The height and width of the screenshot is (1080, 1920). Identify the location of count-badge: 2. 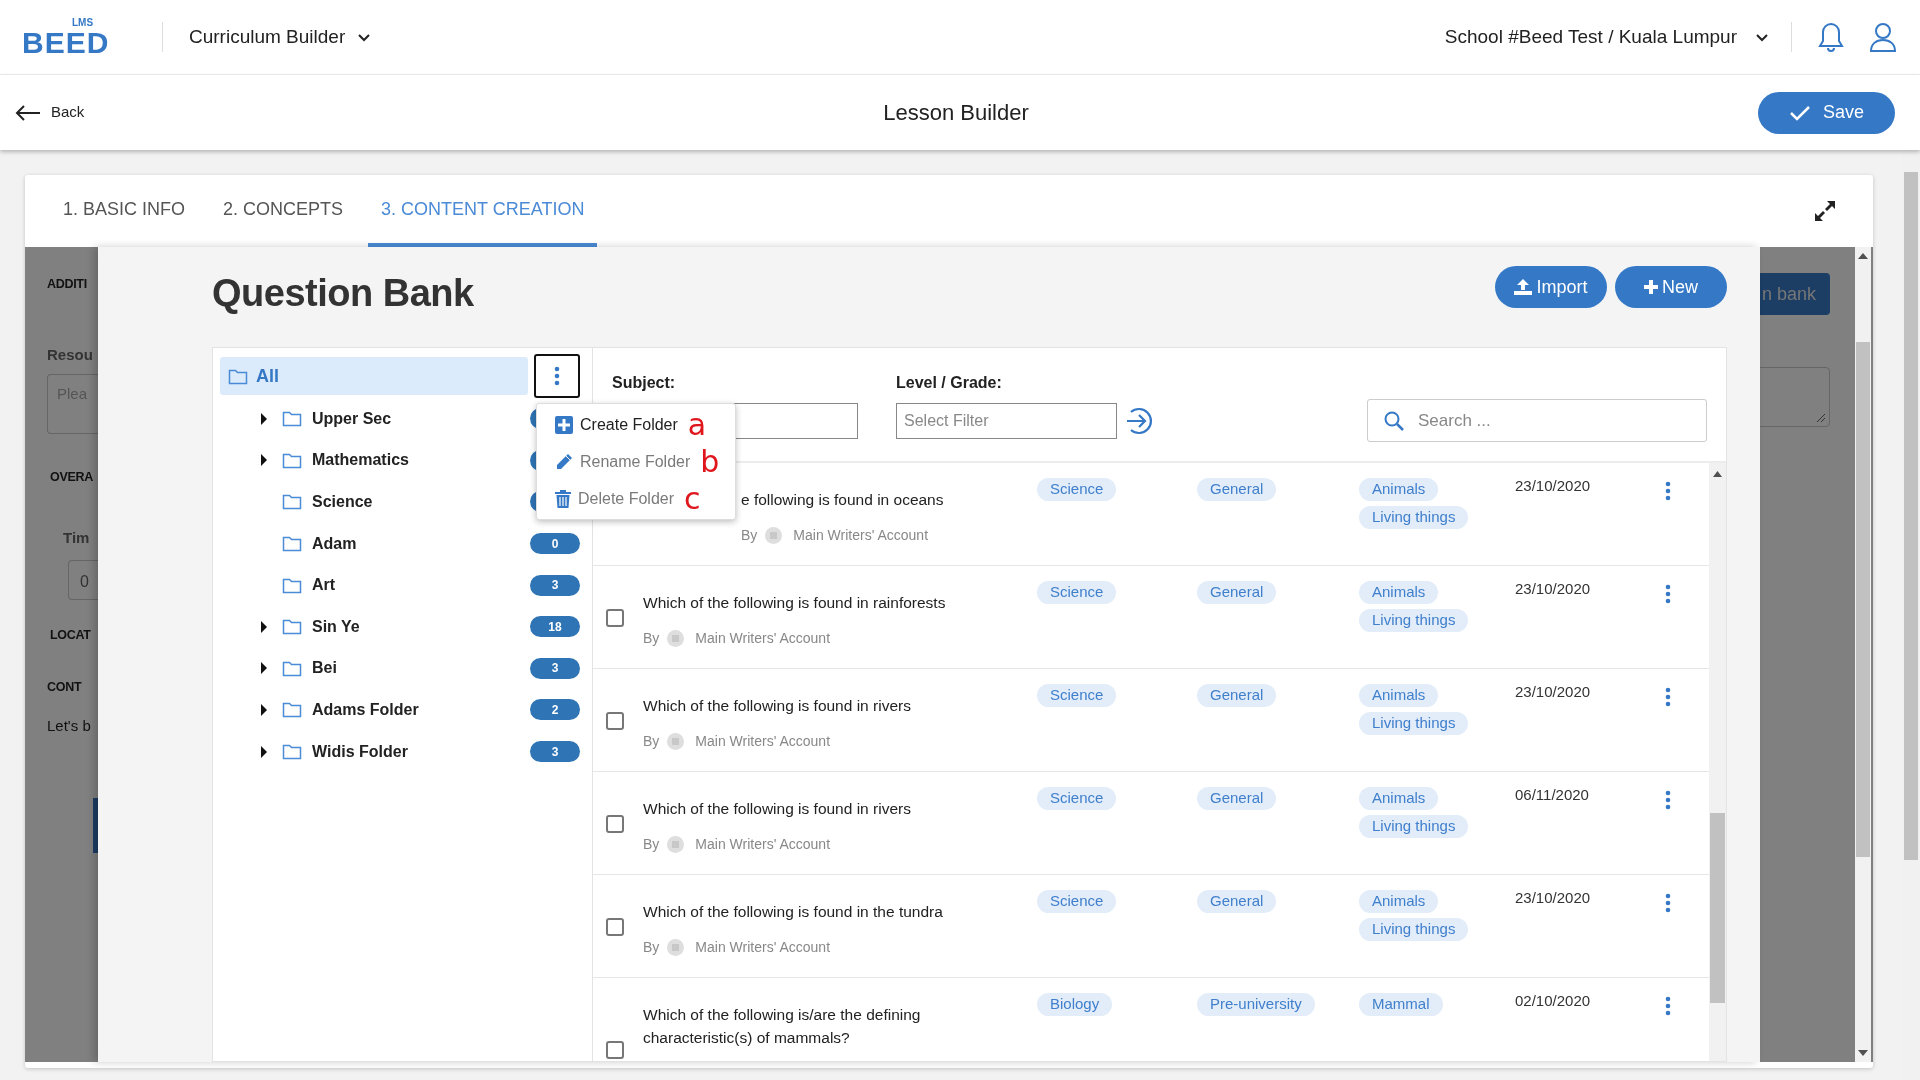
(555, 710).